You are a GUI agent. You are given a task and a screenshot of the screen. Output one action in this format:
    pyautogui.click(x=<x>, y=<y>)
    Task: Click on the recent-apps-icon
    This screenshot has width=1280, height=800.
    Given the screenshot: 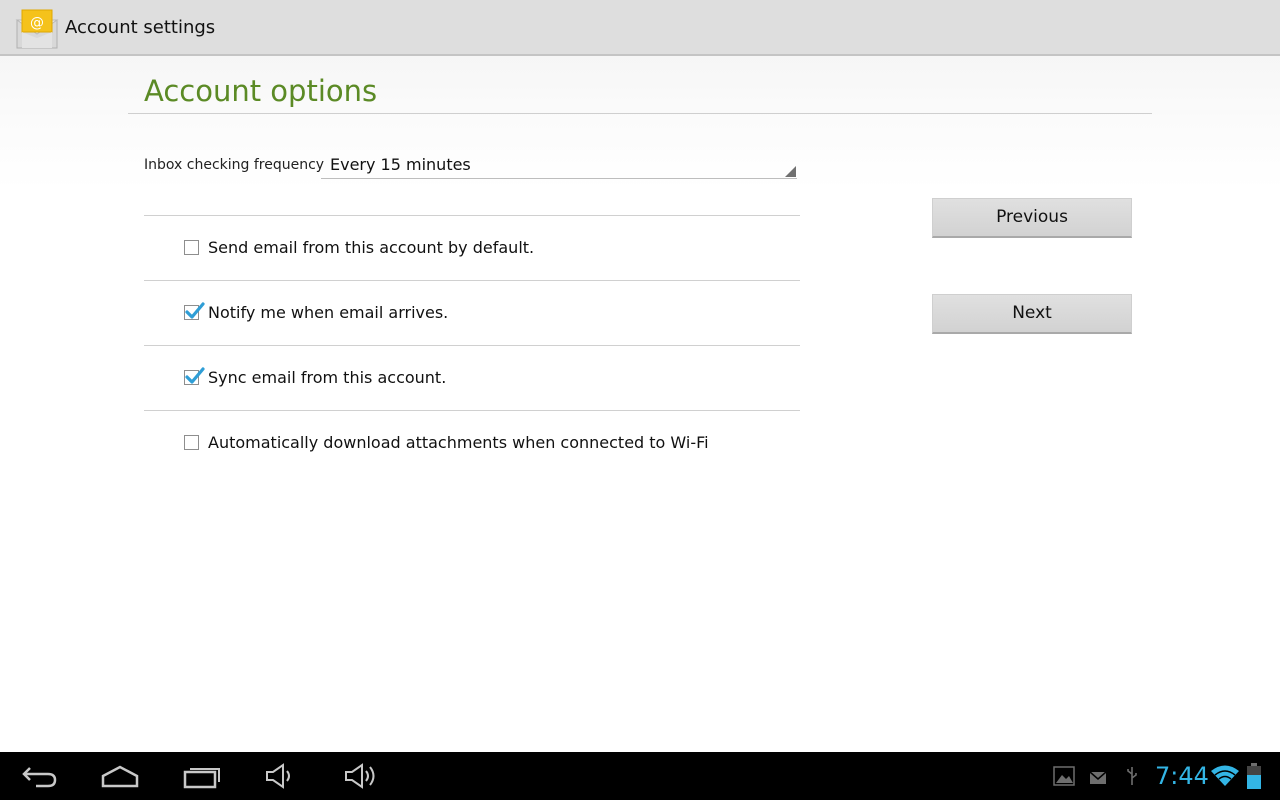 What is the action you would take?
    pyautogui.click(x=202, y=776)
    